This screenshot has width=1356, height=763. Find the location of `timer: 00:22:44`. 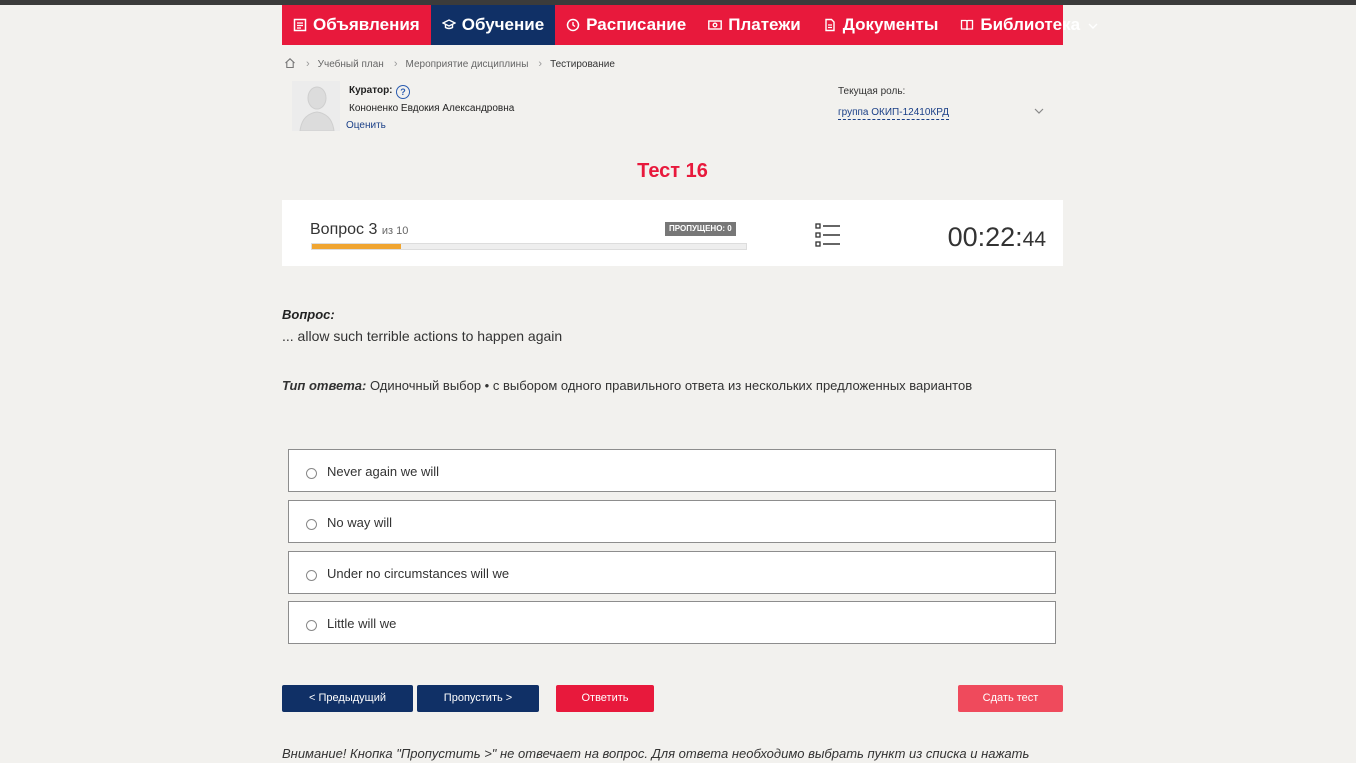

timer: 00:22:44 is located at coordinates (997, 237).